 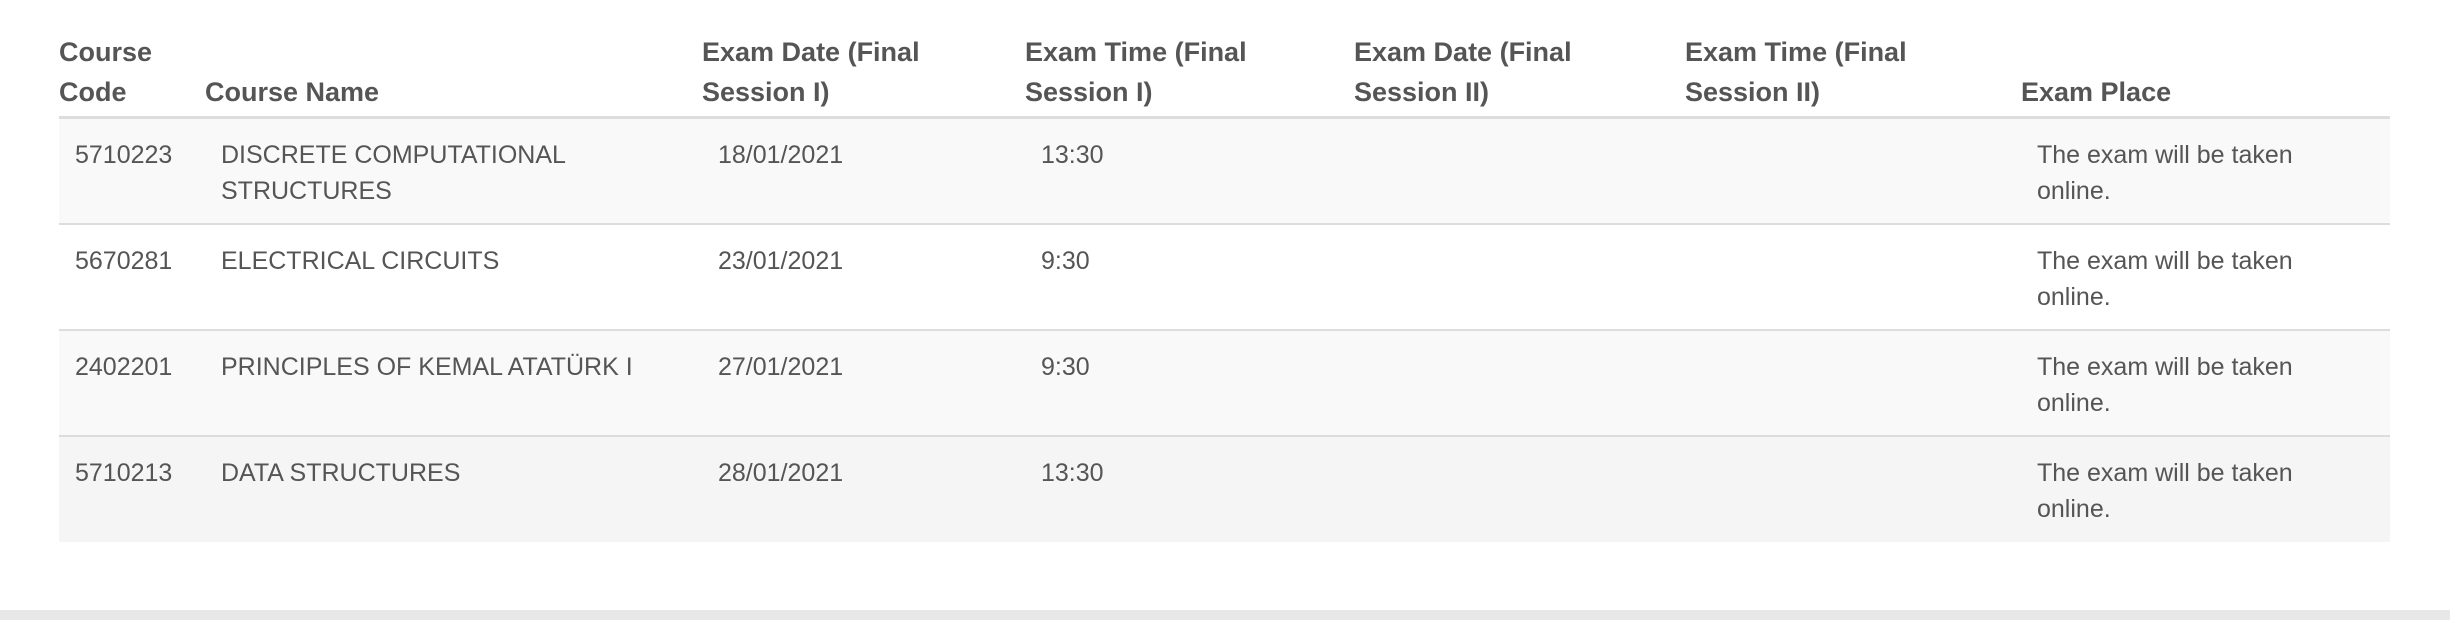 I want to click on header-exam-time-session-2: Exam Time (Final Session II), so click(x=1853, y=74).